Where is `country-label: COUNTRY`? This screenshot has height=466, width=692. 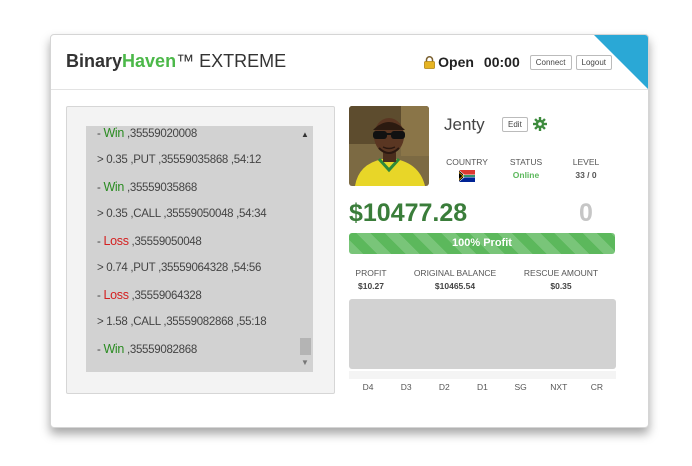 country-label: COUNTRY is located at coordinates (467, 162).